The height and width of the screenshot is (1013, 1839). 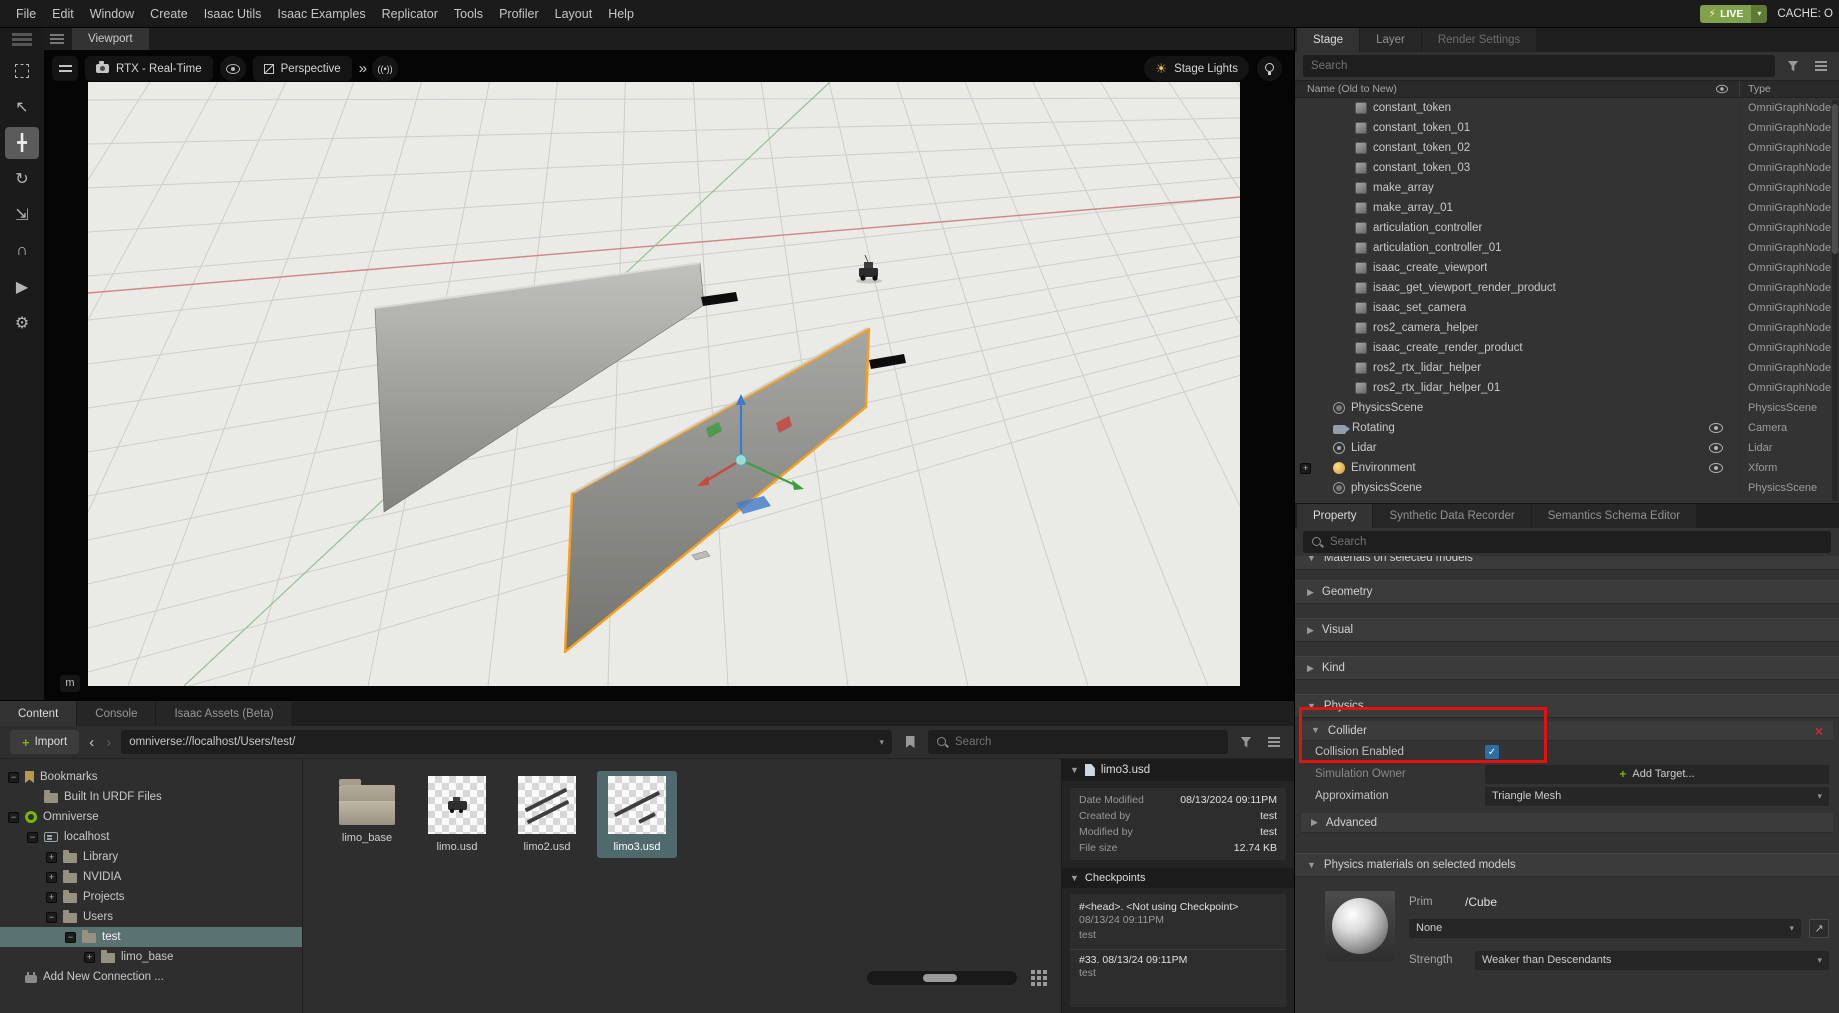 I want to click on tree-item-bookmarks: − Bookmarks, so click(x=151, y=777).